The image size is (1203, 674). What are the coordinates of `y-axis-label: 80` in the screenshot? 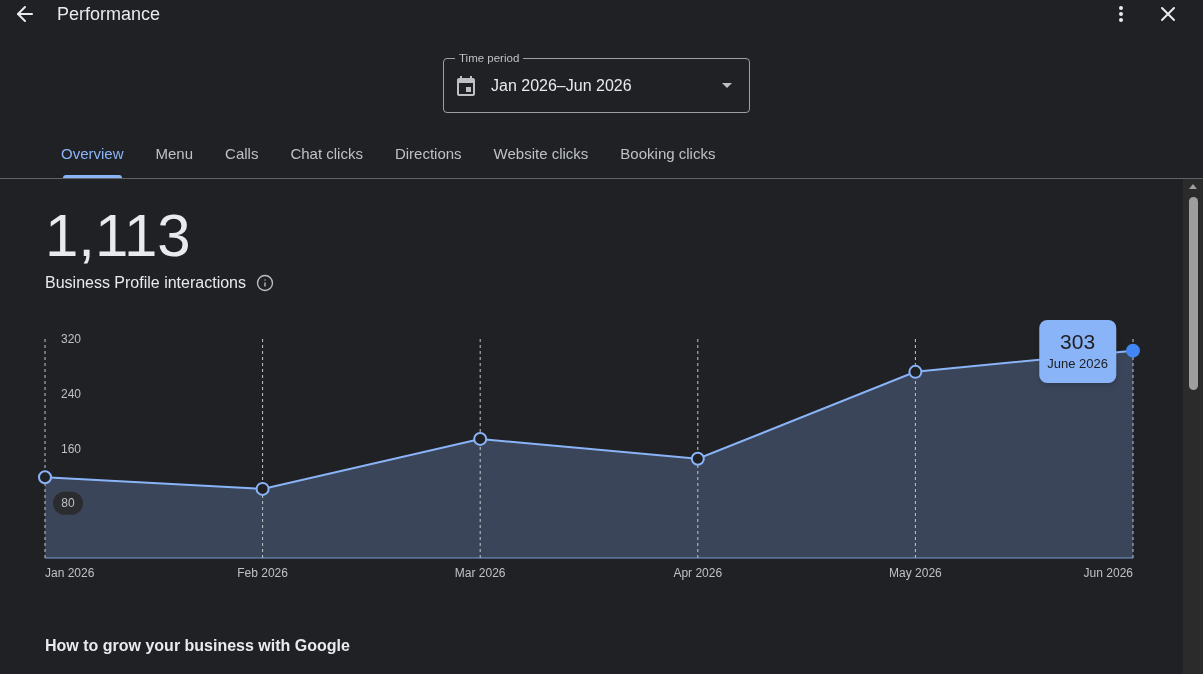 It's located at (68, 503).